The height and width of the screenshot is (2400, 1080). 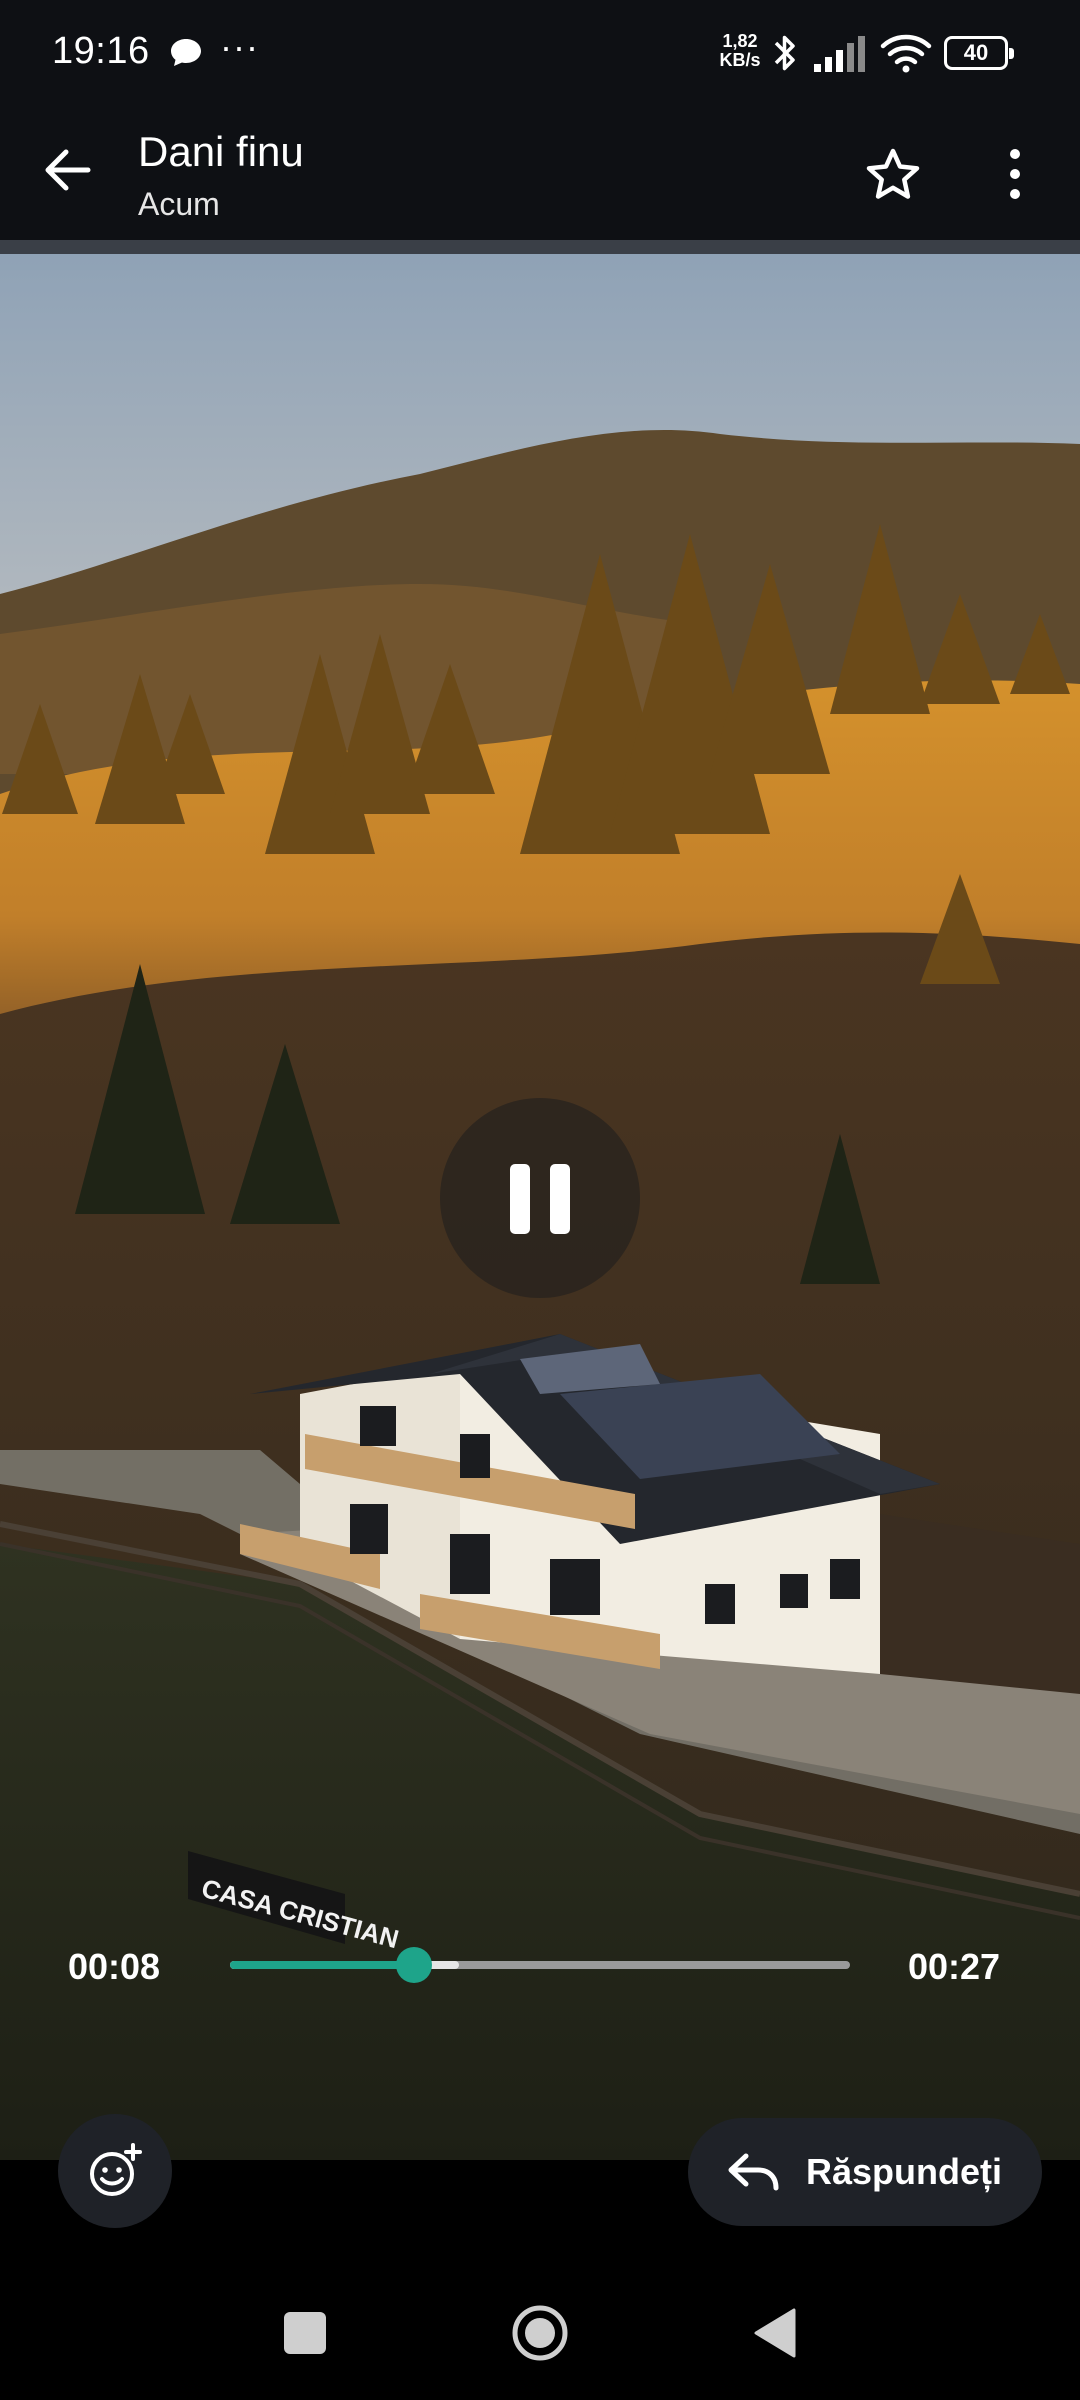 I want to click on header-divider, so click(x=540, y=247).